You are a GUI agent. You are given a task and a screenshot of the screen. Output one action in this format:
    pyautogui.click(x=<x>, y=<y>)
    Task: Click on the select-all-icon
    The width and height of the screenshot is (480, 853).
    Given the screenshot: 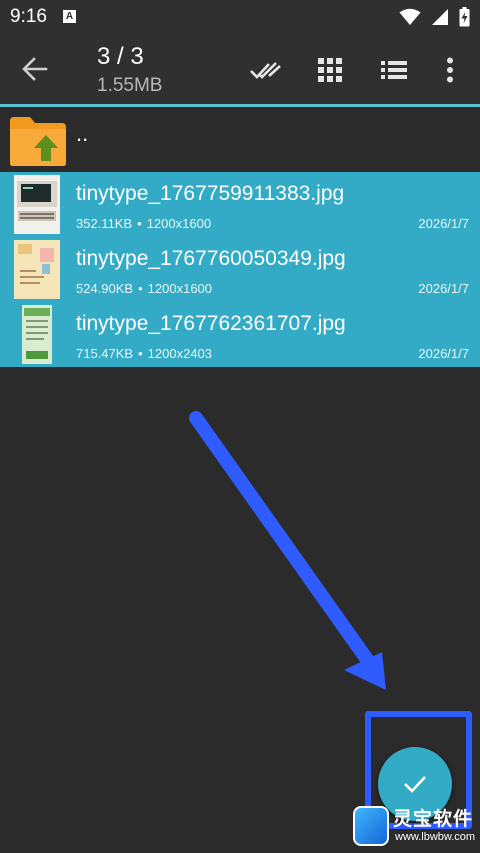 What is the action you would take?
    pyautogui.click(x=265, y=70)
    